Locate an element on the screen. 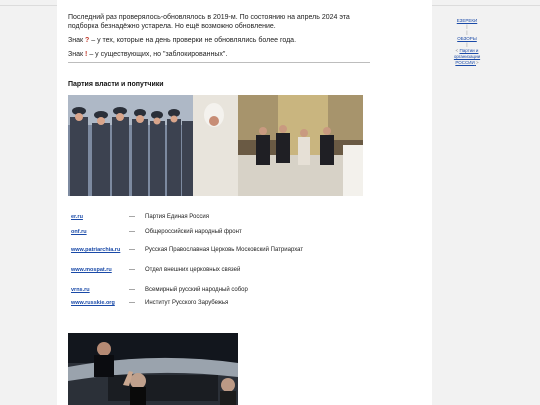  question-mark: ? is located at coordinates (87, 40).